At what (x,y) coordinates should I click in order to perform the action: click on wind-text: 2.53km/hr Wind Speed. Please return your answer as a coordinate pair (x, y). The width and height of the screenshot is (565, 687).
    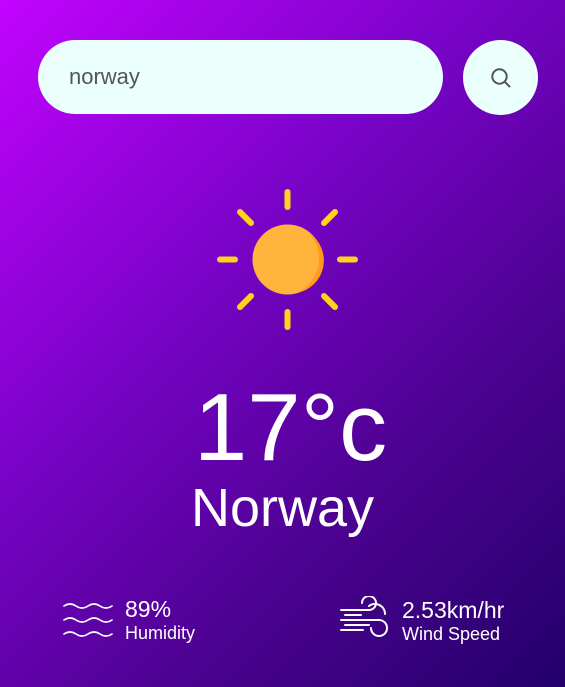
    Looking at the image, I should click on (453, 621).